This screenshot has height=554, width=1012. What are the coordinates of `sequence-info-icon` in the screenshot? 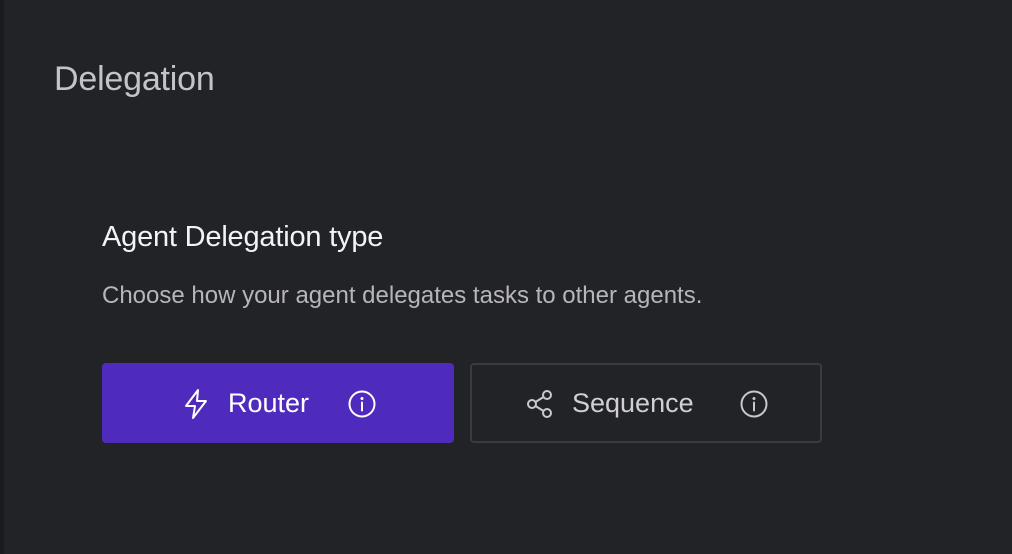 It's located at (754, 404).